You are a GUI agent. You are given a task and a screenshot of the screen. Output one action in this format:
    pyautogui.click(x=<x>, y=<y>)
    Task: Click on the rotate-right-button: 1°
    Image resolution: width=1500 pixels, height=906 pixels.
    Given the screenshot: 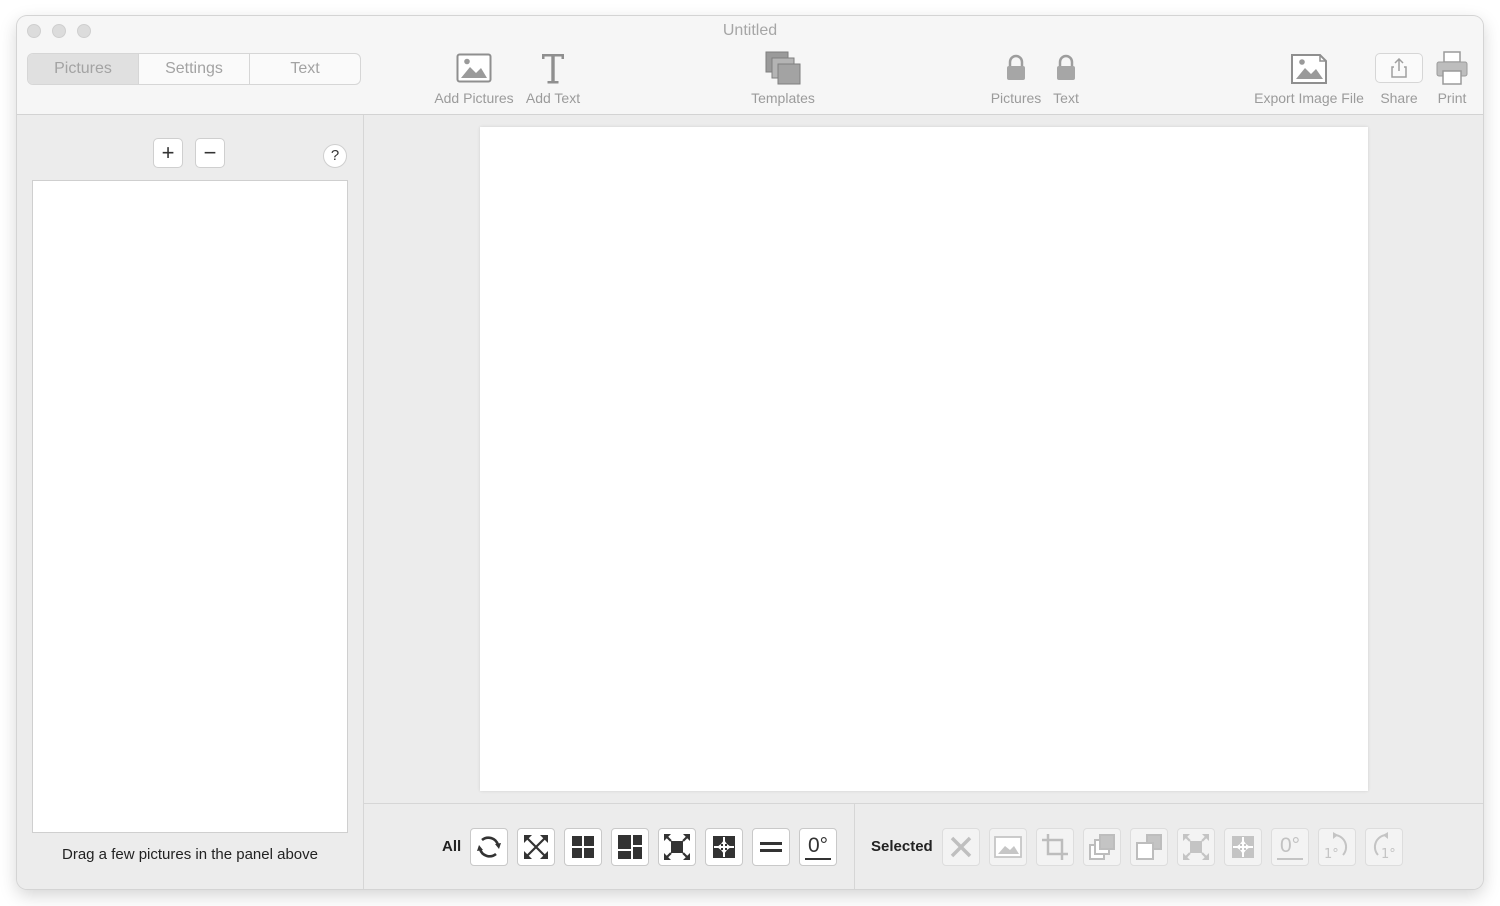 What is the action you would take?
    pyautogui.click(x=1337, y=847)
    